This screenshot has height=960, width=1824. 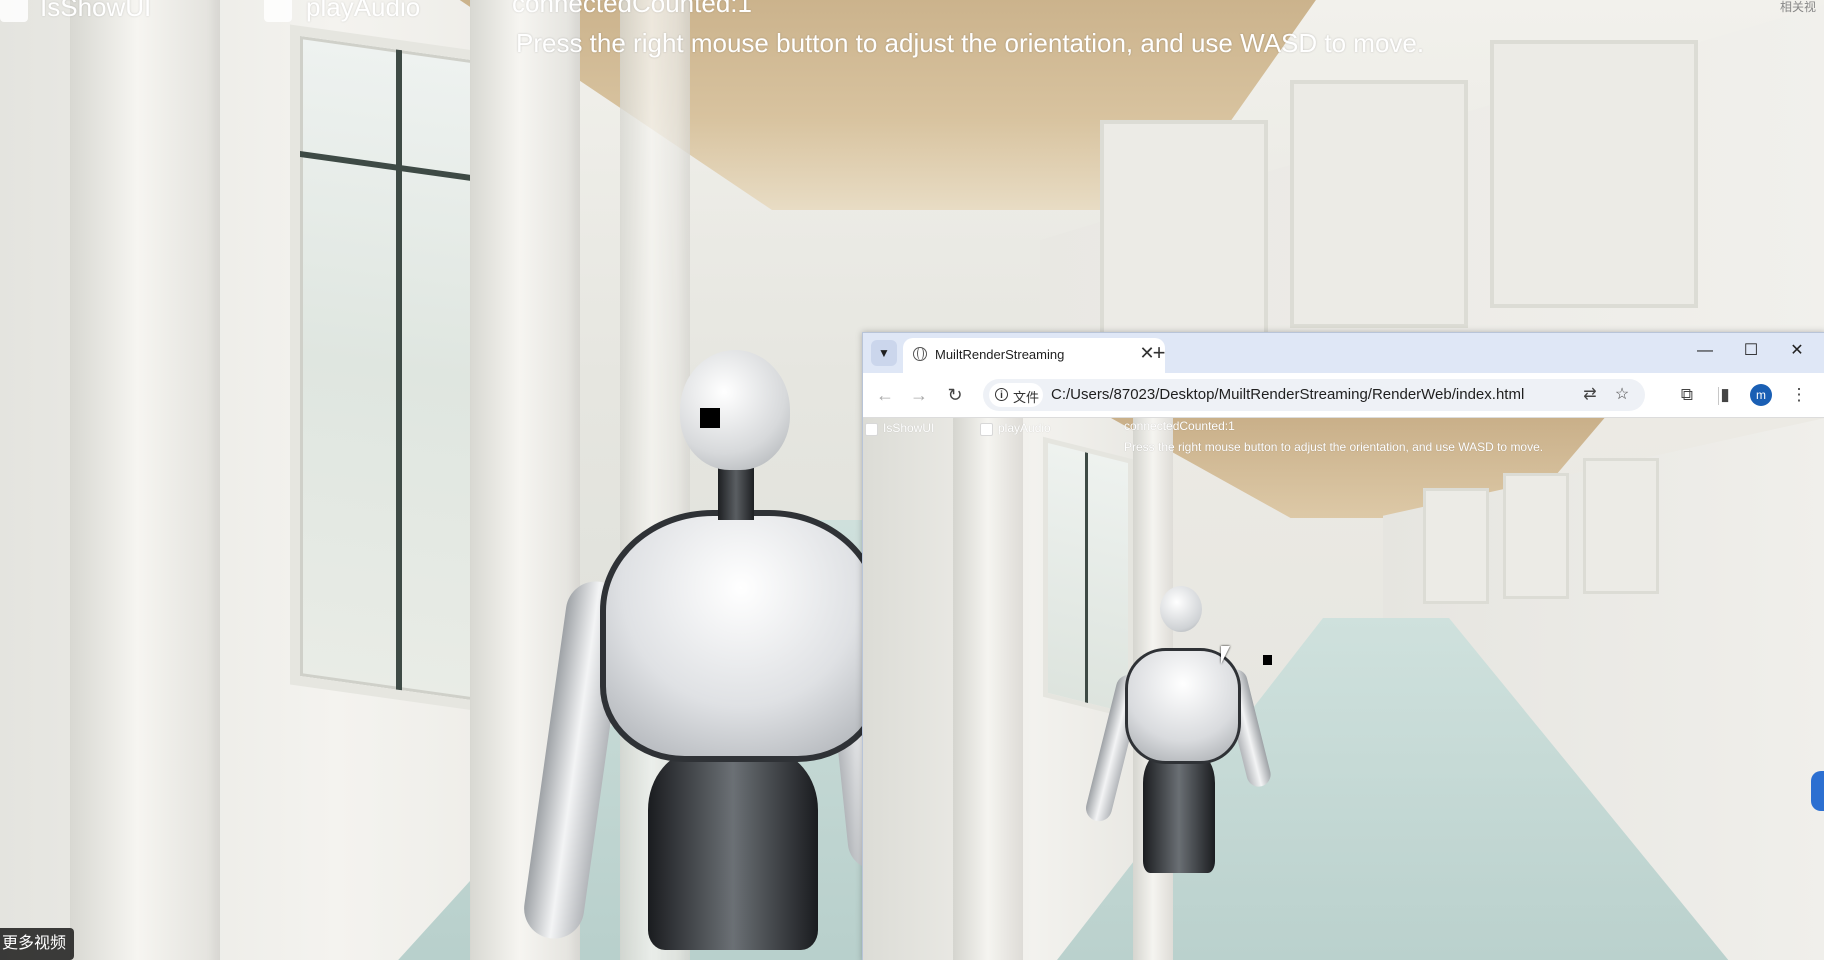 I want to click on side-panel-icon: ▮, so click(x=1725, y=395).